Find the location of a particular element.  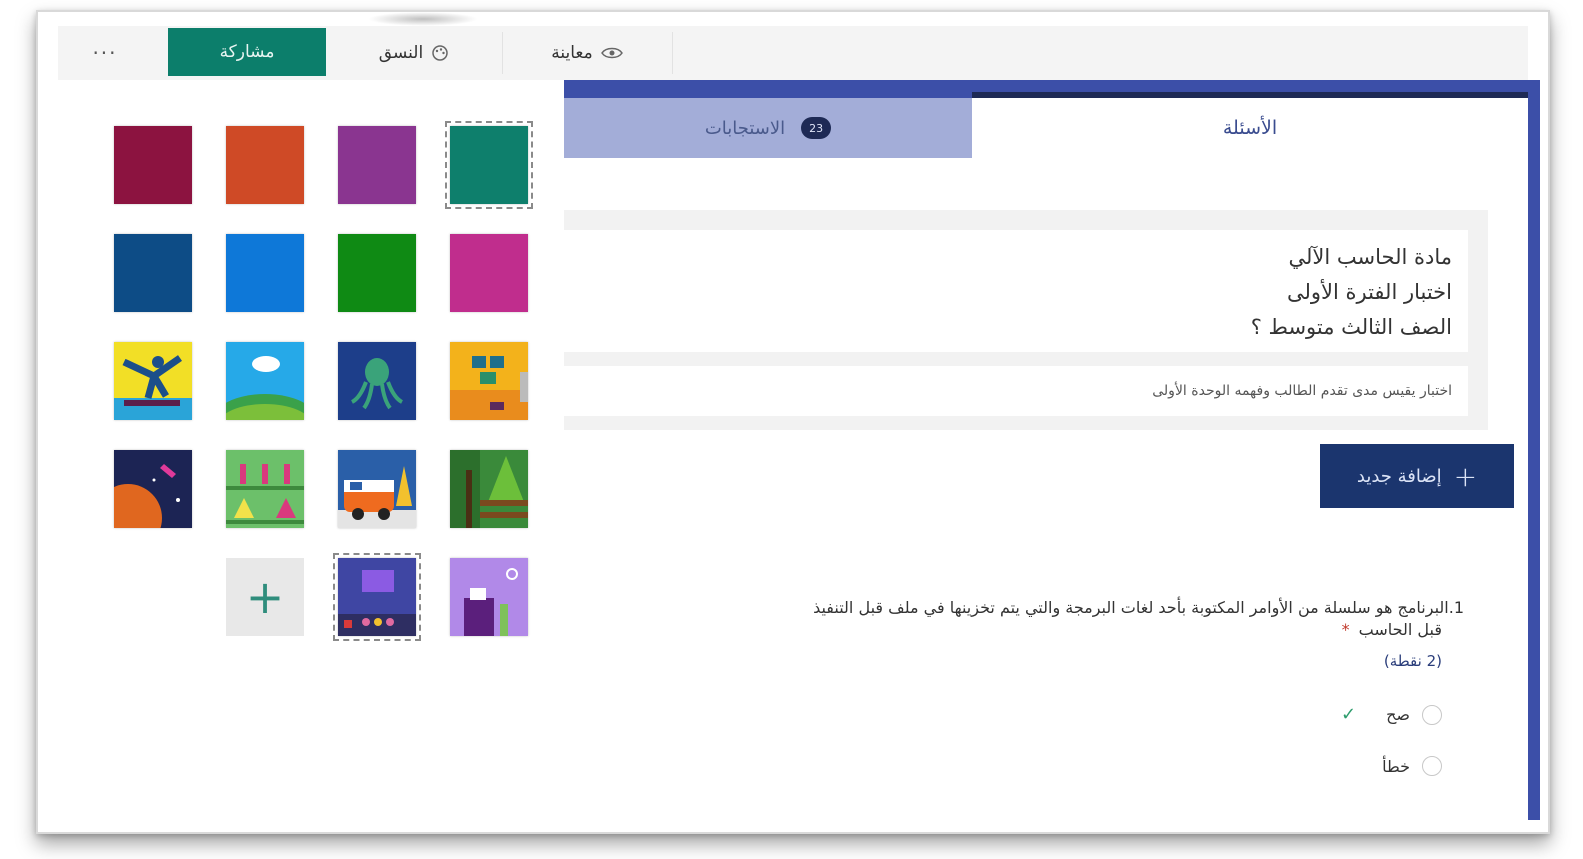

tab-responses: الاستجابات 23 is located at coordinates (768, 128).